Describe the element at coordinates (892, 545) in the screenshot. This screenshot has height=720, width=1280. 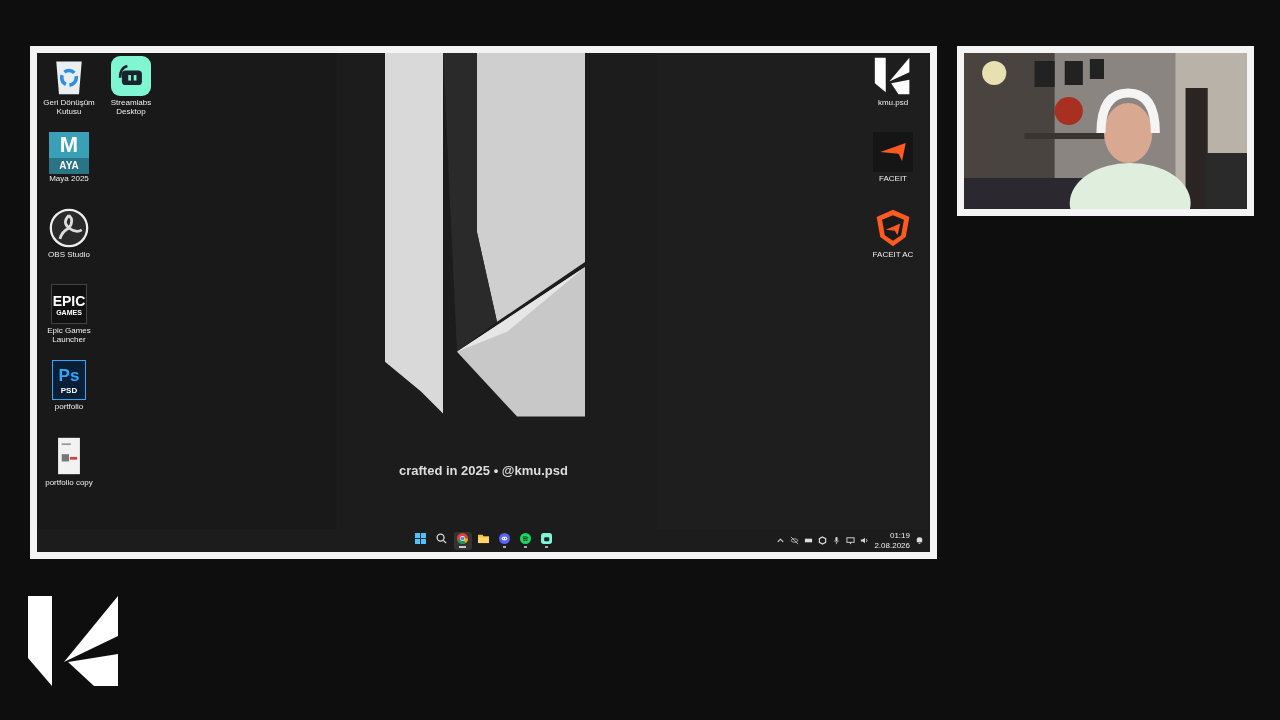
I see `clock-date: 2.08.2026` at that location.